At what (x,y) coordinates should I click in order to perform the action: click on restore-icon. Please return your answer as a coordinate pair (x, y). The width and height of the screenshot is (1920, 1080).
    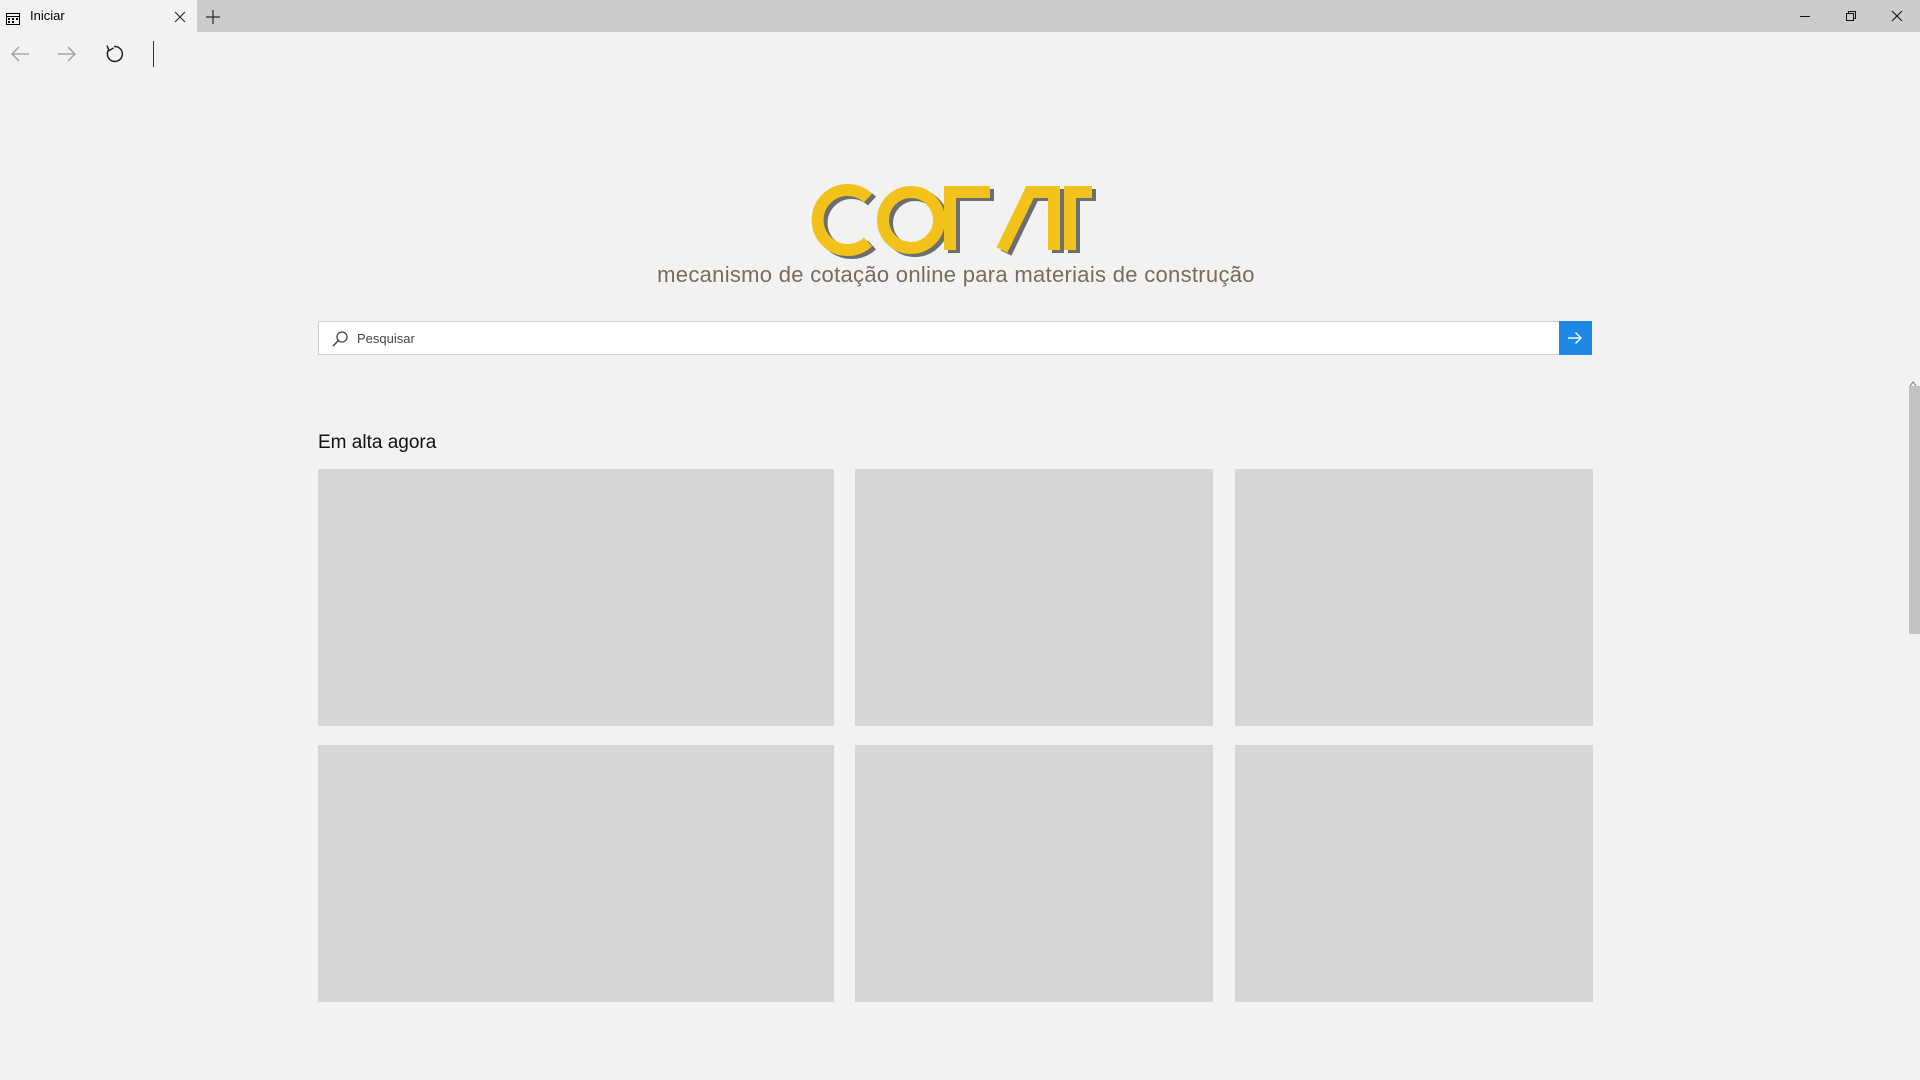
    Looking at the image, I should click on (1851, 16).